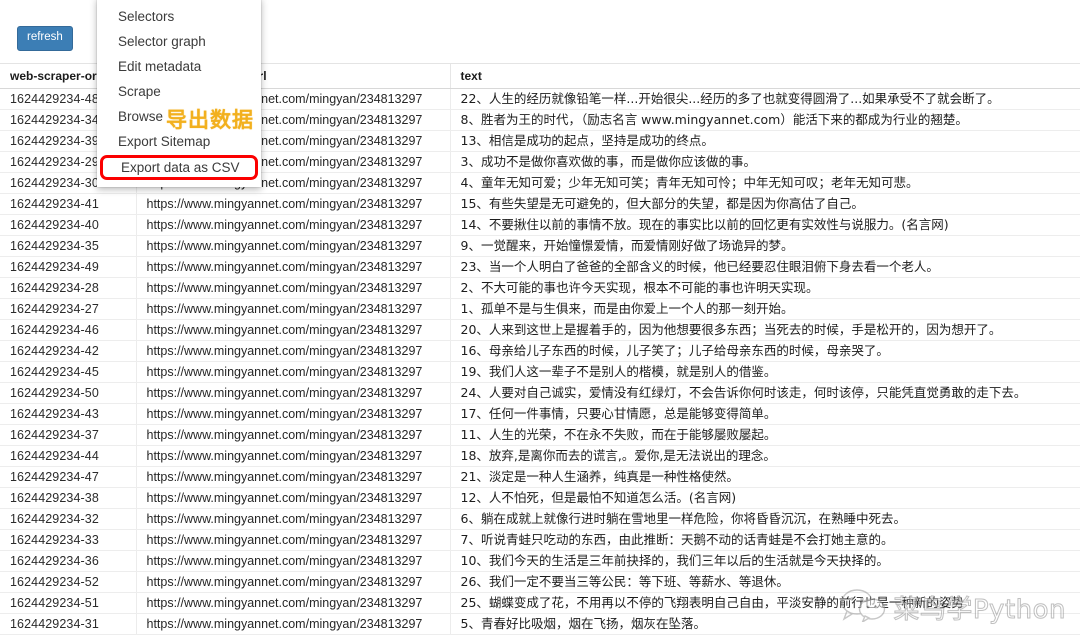 Image resolution: width=1080 pixels, height=637 pixels. I want to click on cell-order-id: 1624429234-35, so click(68, 246).